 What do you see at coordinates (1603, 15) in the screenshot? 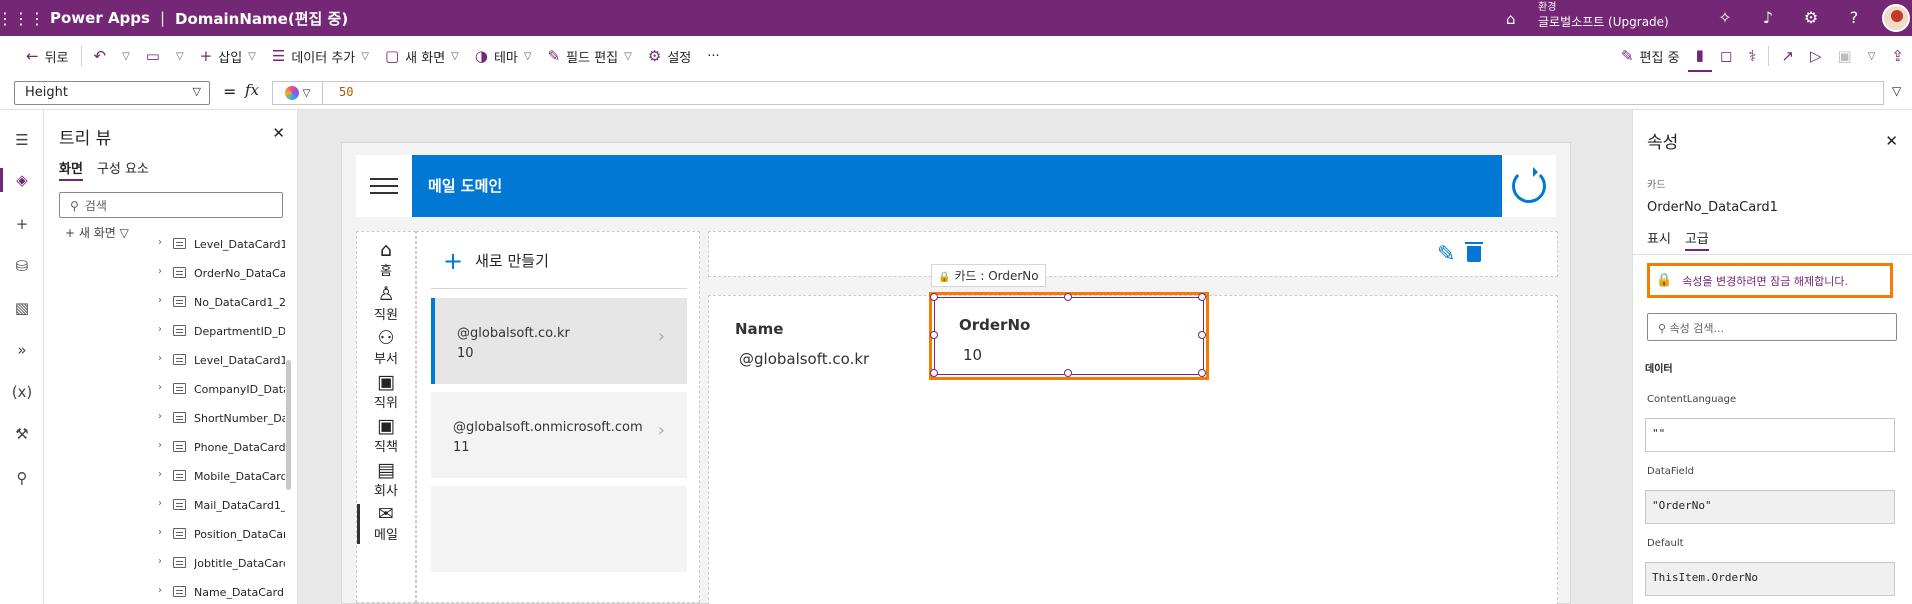
I see `environment-picker: 환경 글로벌소프트 (Upgrade)` at bounding box center [1603, 15].